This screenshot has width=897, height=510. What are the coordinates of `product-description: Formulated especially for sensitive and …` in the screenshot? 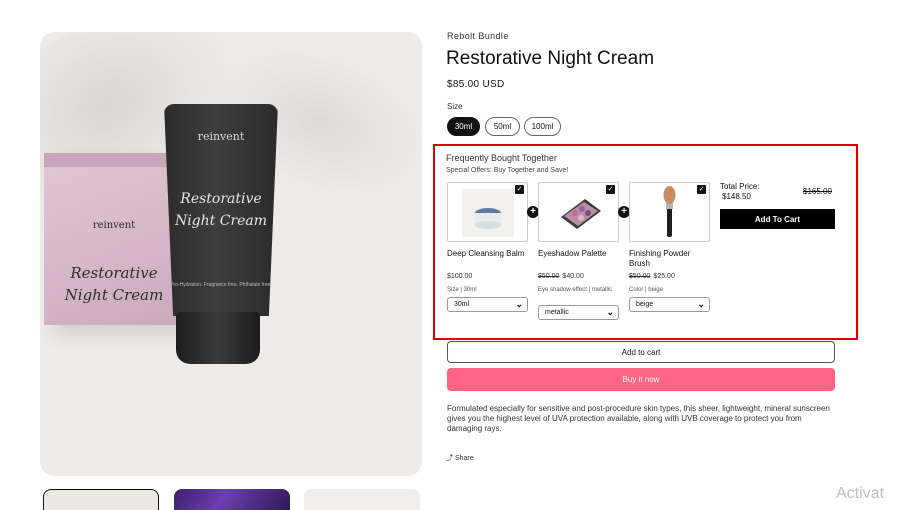 It's located at (638, 418).